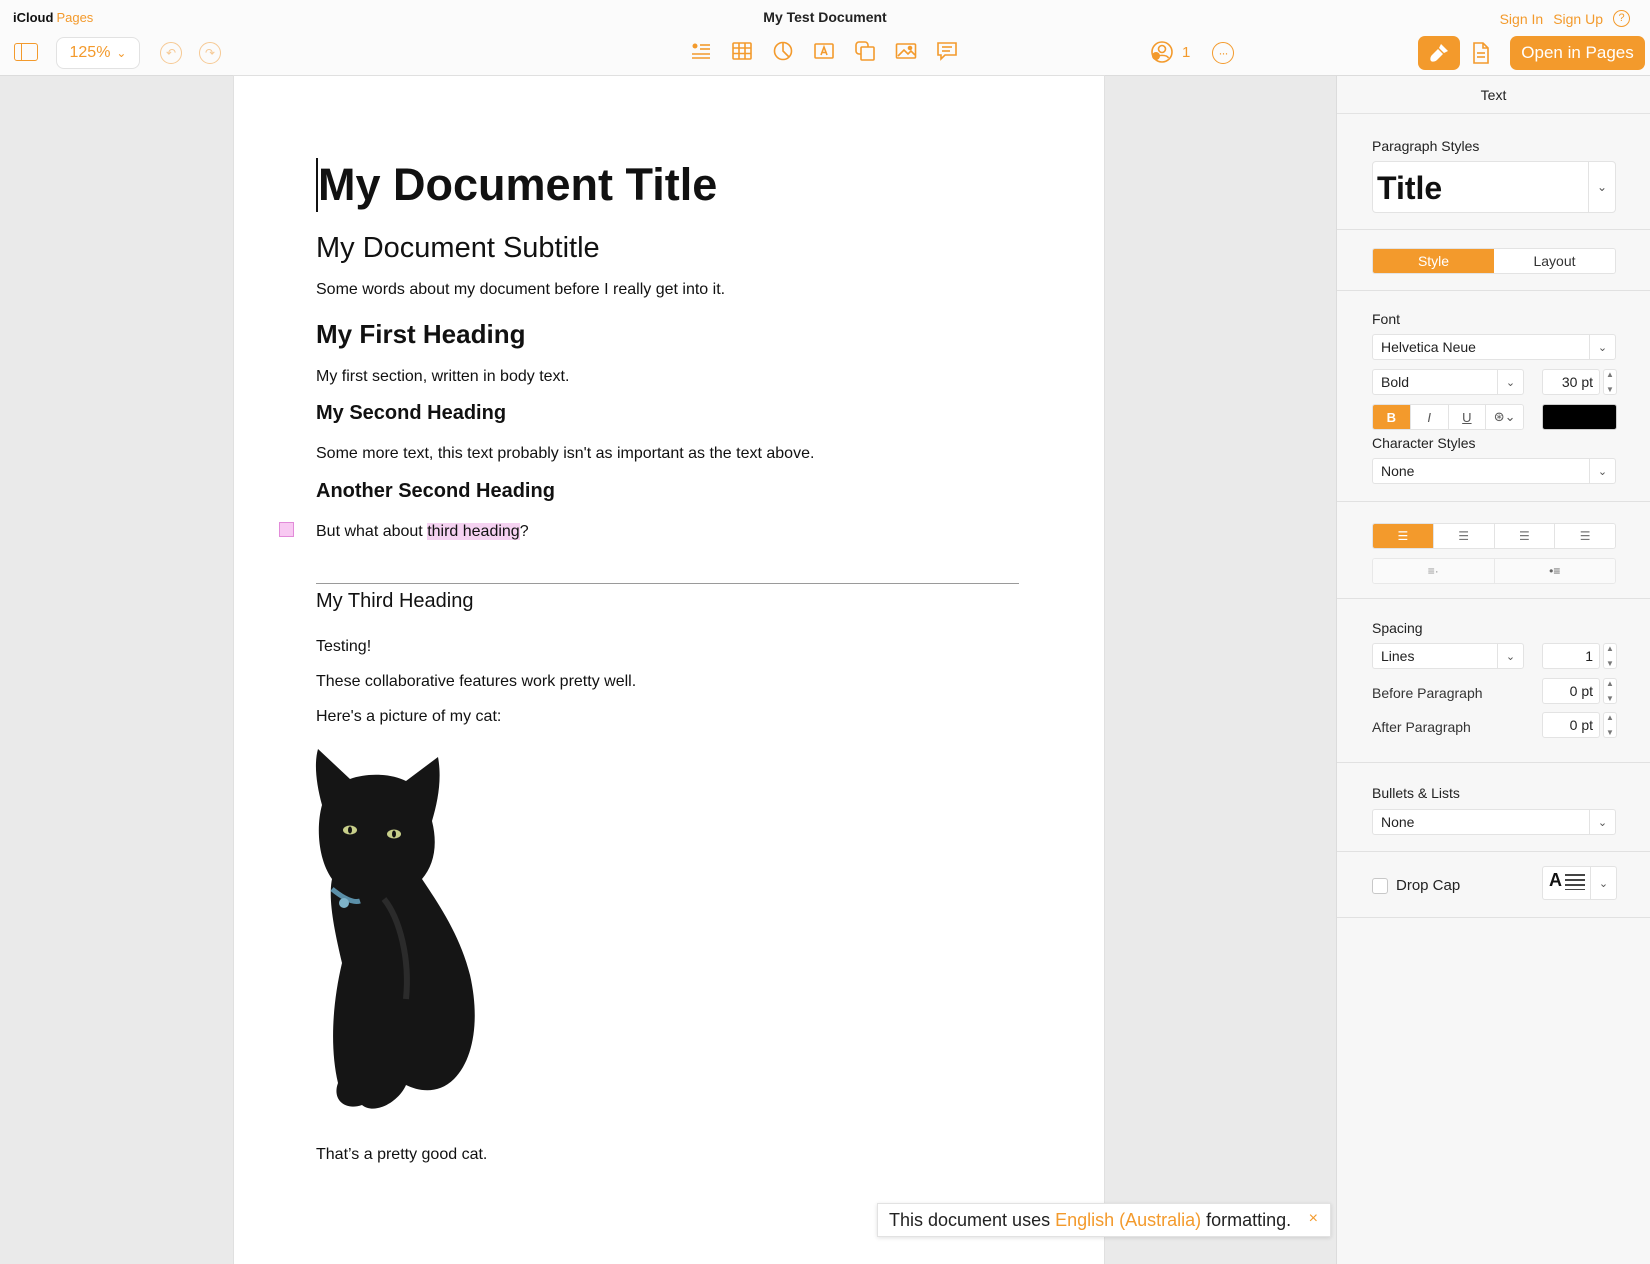 This screenshot has width=1650, height=1264. I want to click on sign-up-link: Sign Up, so click(1578, 19).